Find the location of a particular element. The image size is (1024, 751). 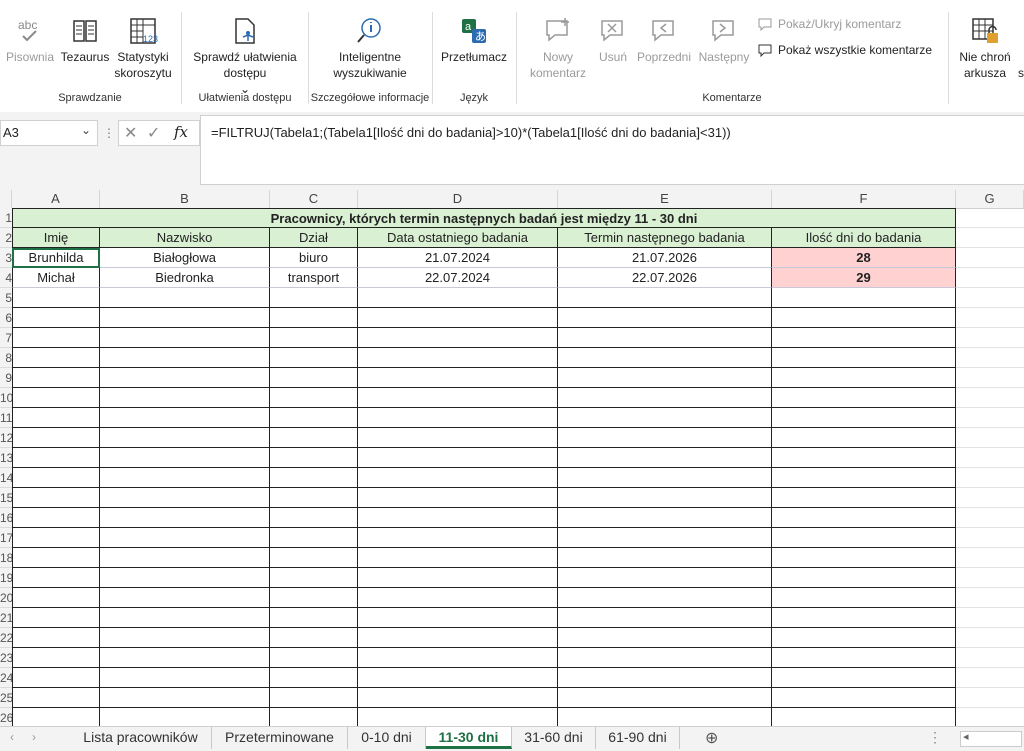

table-header-e: Termin następnego badania is located at coordinates (665, 238).